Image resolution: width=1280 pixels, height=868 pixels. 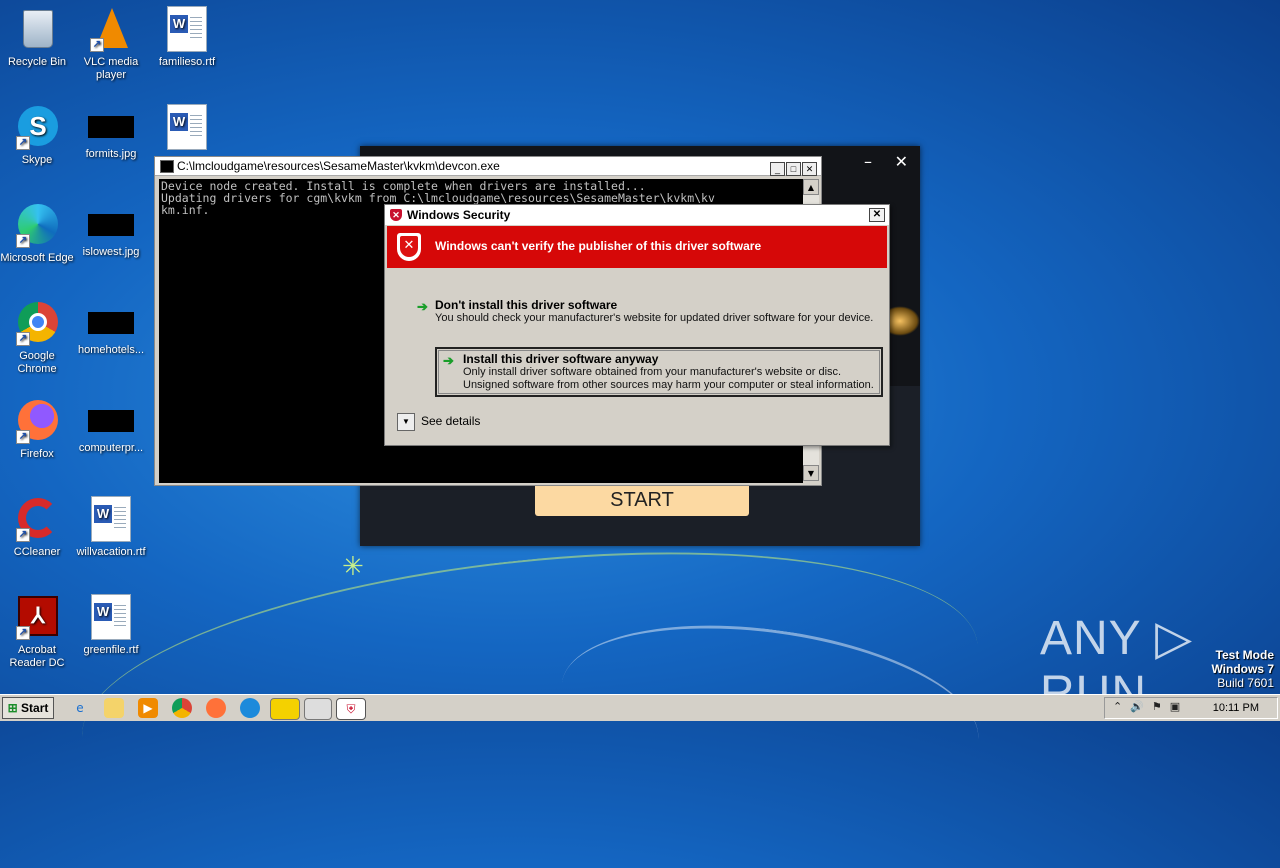 I want to click on build-label: Build 7601, so click(x=1245, y=683).